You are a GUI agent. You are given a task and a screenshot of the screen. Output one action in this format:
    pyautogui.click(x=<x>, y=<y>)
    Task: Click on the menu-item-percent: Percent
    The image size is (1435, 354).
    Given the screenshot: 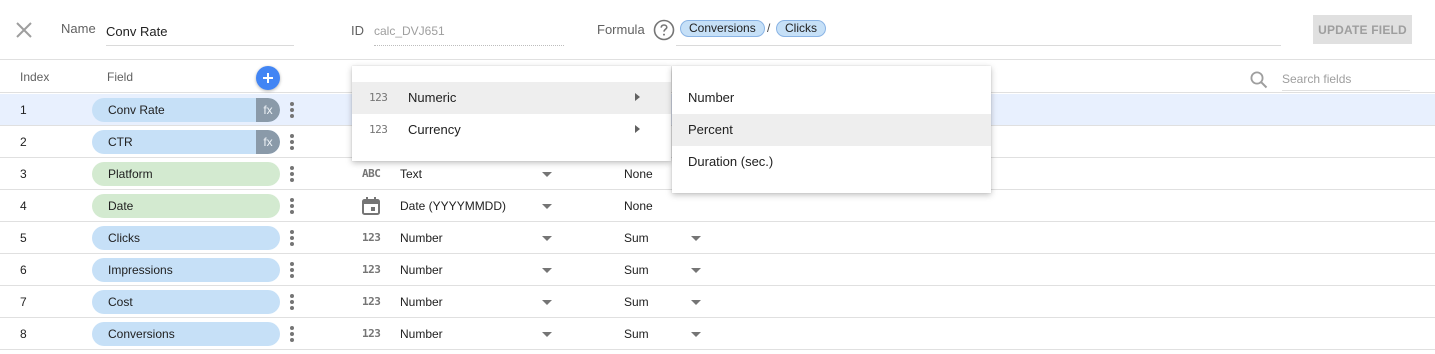 What is the action you would take?
    pyautogui.click(x=831, y=130)
    